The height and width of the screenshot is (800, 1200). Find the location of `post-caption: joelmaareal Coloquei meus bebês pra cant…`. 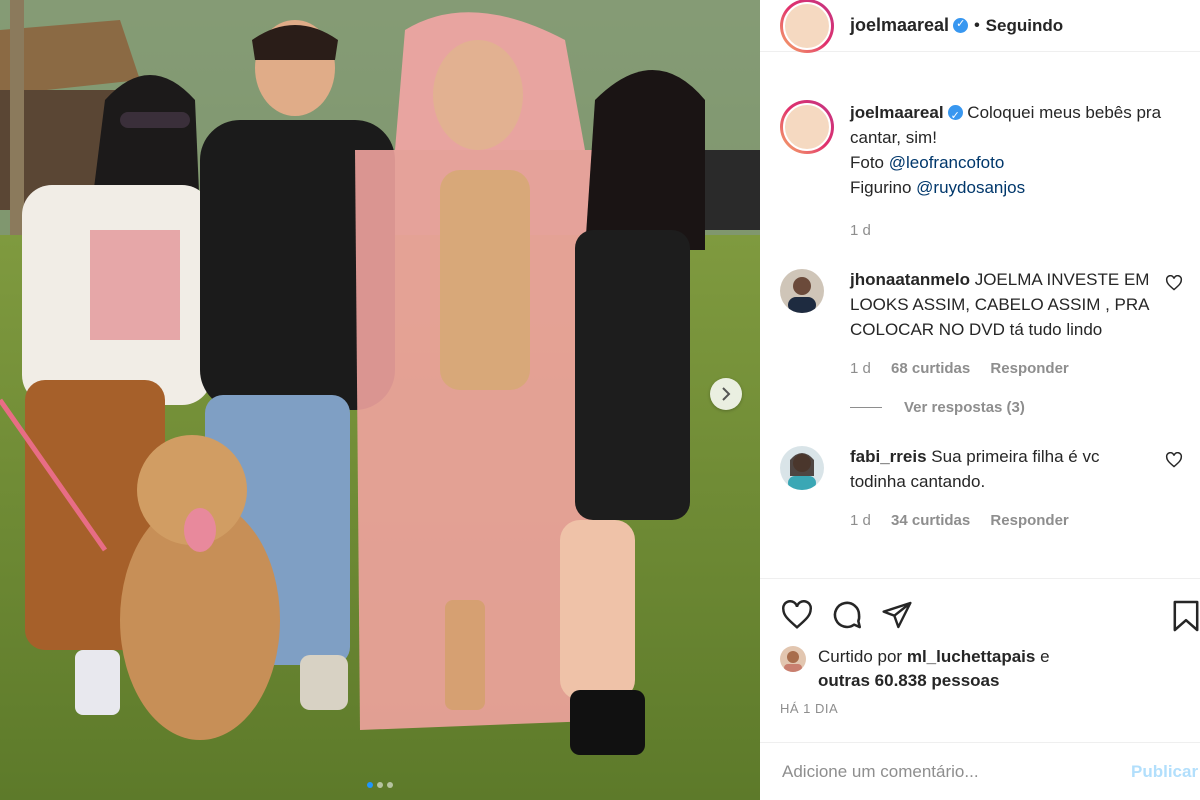

post-caption: joelmaareal Coloquei meus bebês pra cant… is located at coordinates (980, 171).